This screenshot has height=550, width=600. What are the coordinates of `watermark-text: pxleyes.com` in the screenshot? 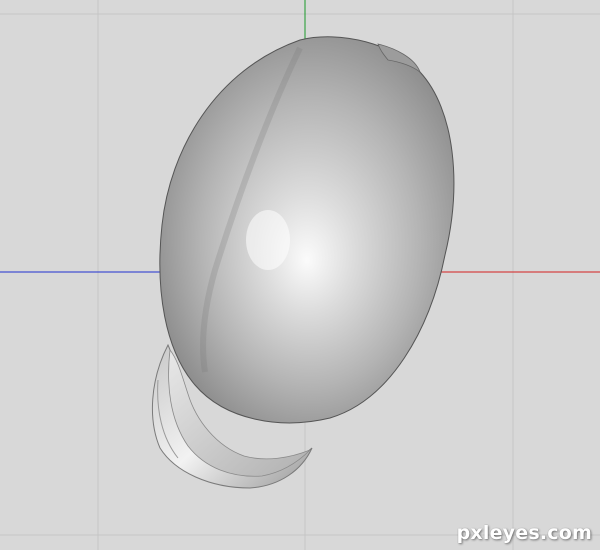 It's located at (524, 533).